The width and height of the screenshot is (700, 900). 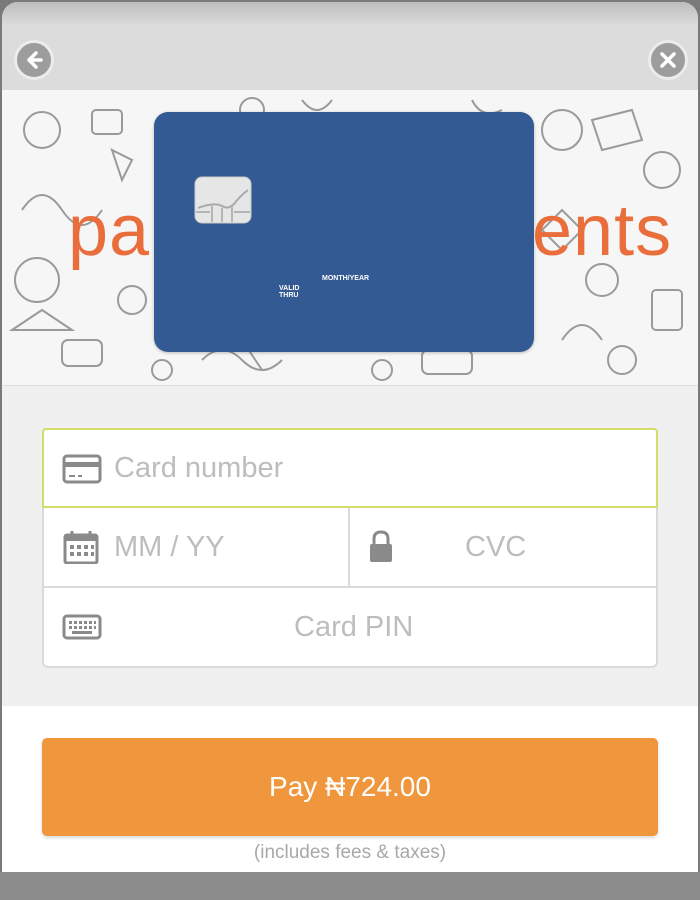 I want to click on modal-top-edge, so click(x=350, y=14).